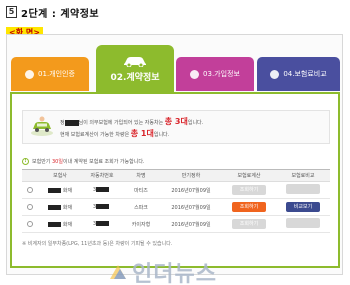 The image size is (350, 285). Describe the element at coordinates (141, 190) in the screenshot. I see `car-name: 마티즈` at that location.